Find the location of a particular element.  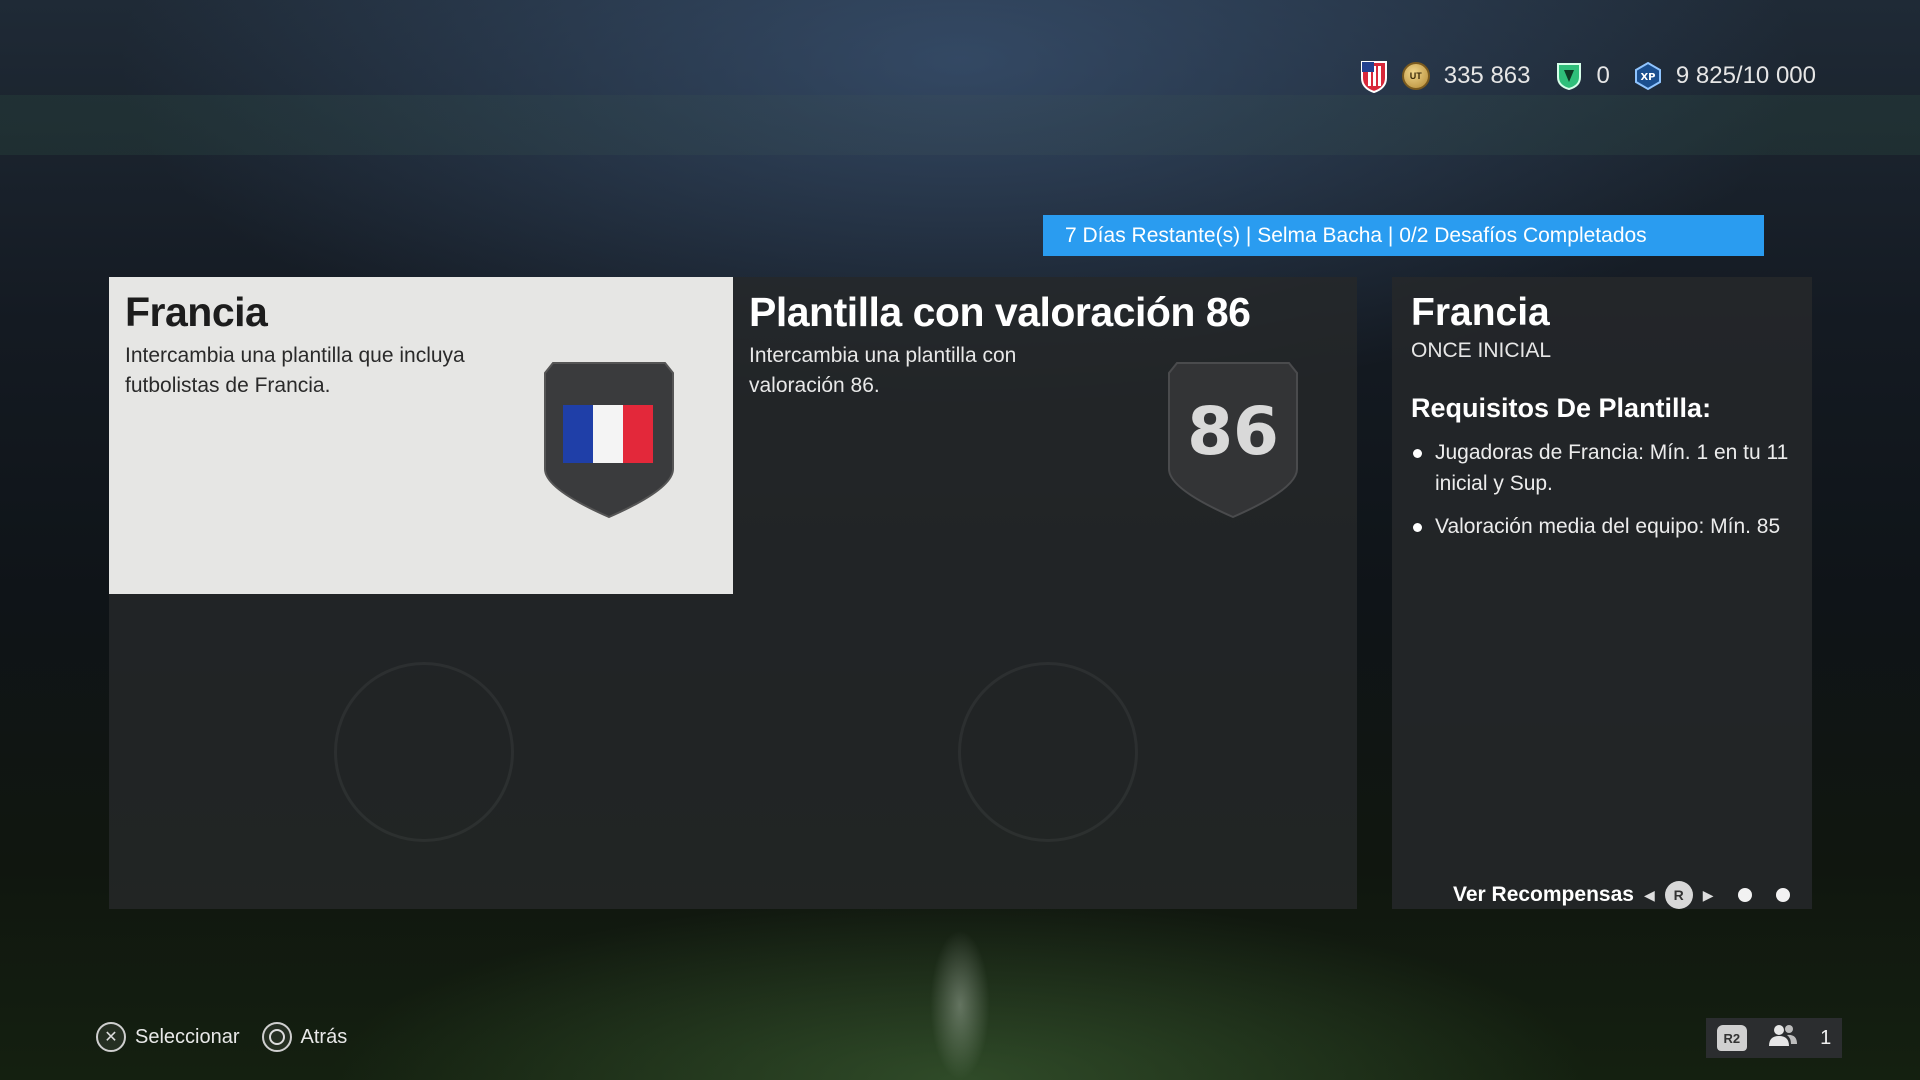

svg-text: XP is located at coordinates (1647, 77).